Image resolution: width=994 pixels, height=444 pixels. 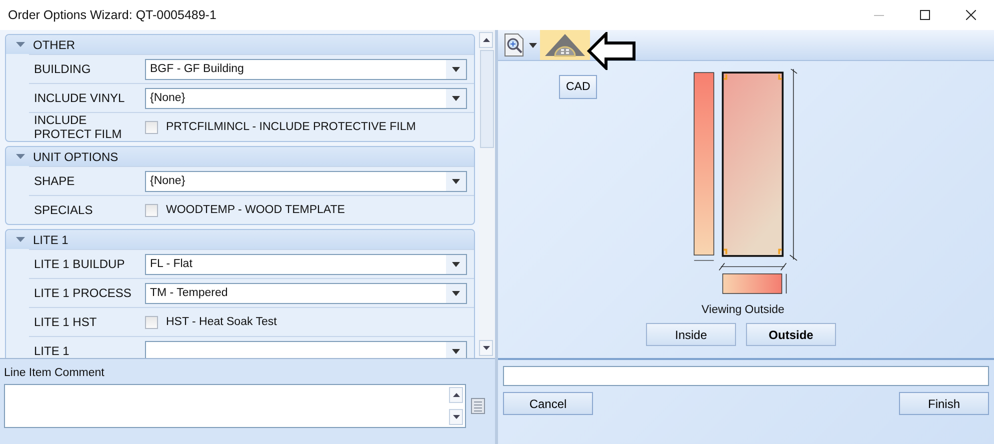 I want to click on checkbox-label: HST - Heat Soak Test, so click(x=221, y=322).